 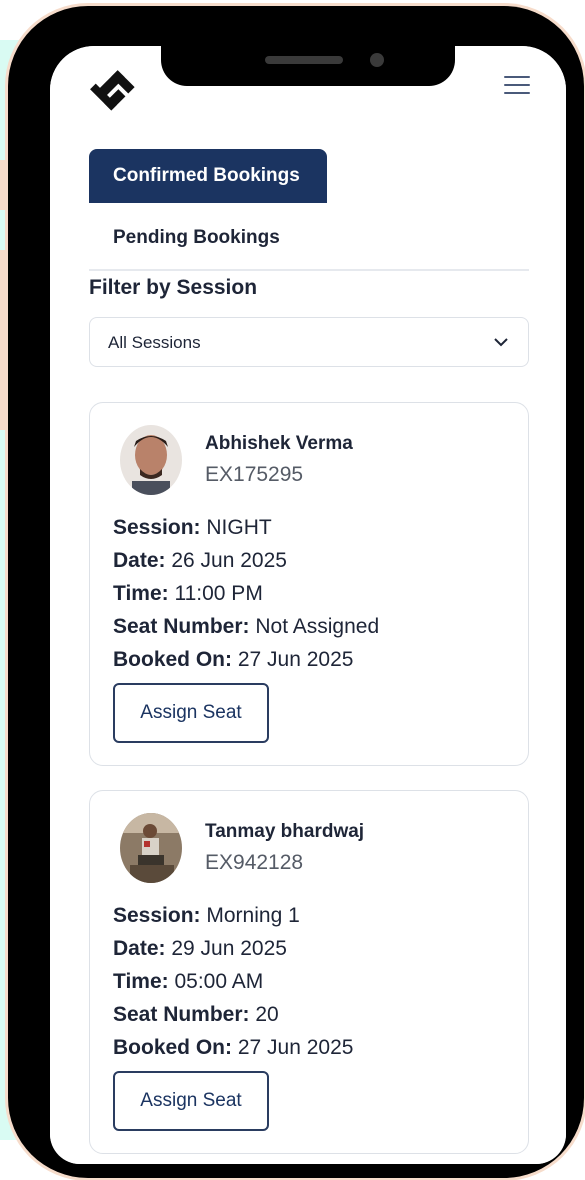 What do you see at coordinates (229, 948) in the screenshot?
I see `date-value: 29 Jun 2025` at bounding box center [229, 948].